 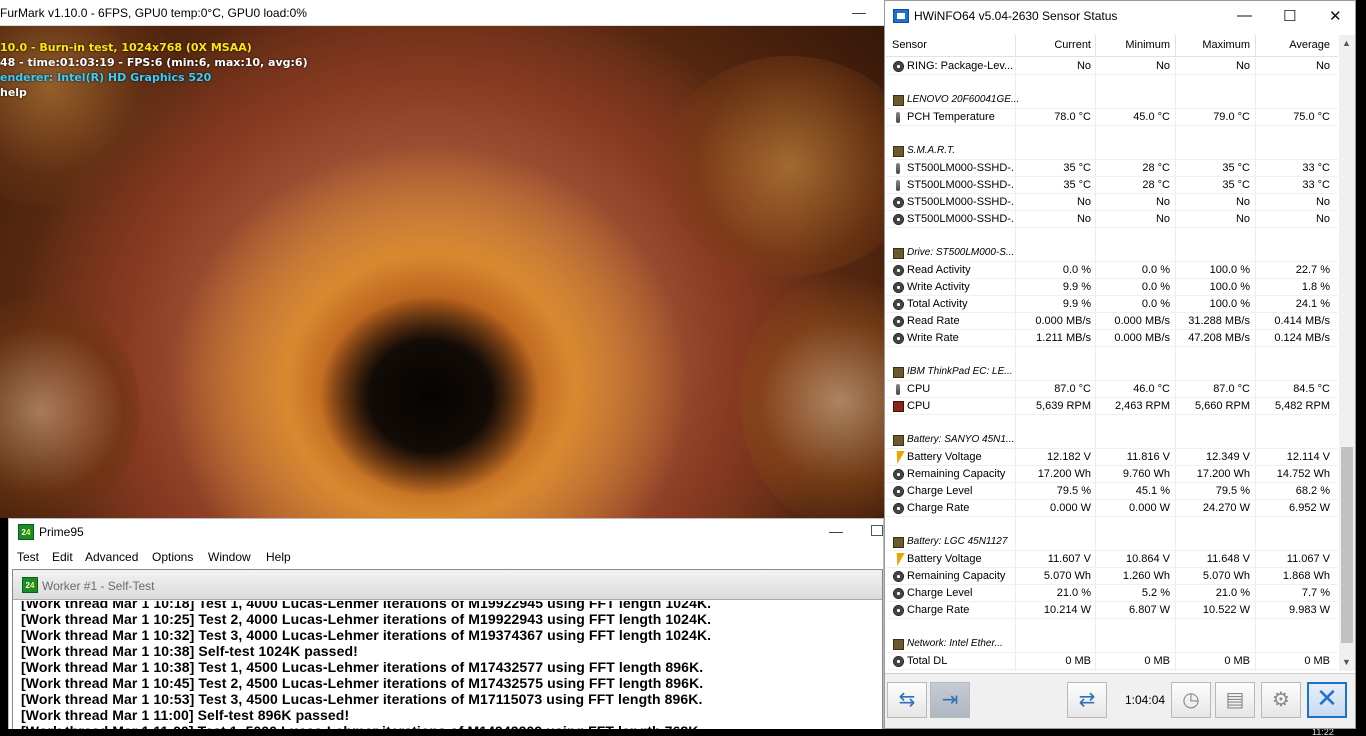 What do you see at coordinates (28, 557) in the screenshot?
I see `menu-test: Test` at bounding box center [28, 557].